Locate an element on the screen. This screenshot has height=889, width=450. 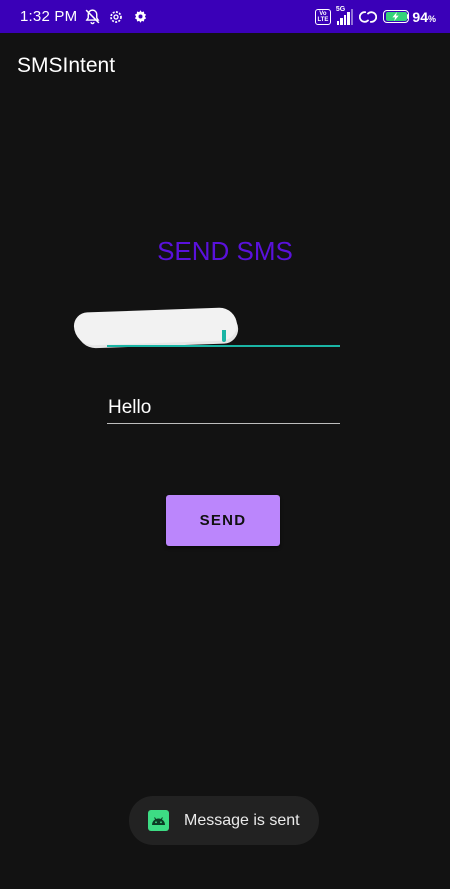
status-bar: 1:32 PM Vo LTE 5G 94% is located at coordinates (225, 16).